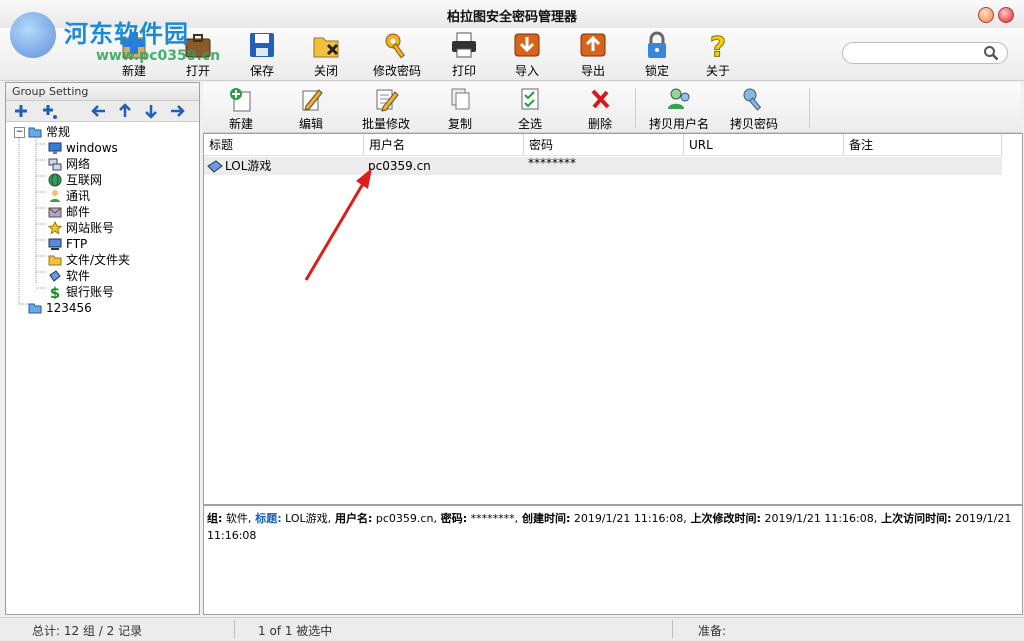 The width and height of the screenshot is (1024, 641). Describe the element at coordinates (158, 56) in the screenshot. I see `watermark-url: www.pc0359.cn` at that location.